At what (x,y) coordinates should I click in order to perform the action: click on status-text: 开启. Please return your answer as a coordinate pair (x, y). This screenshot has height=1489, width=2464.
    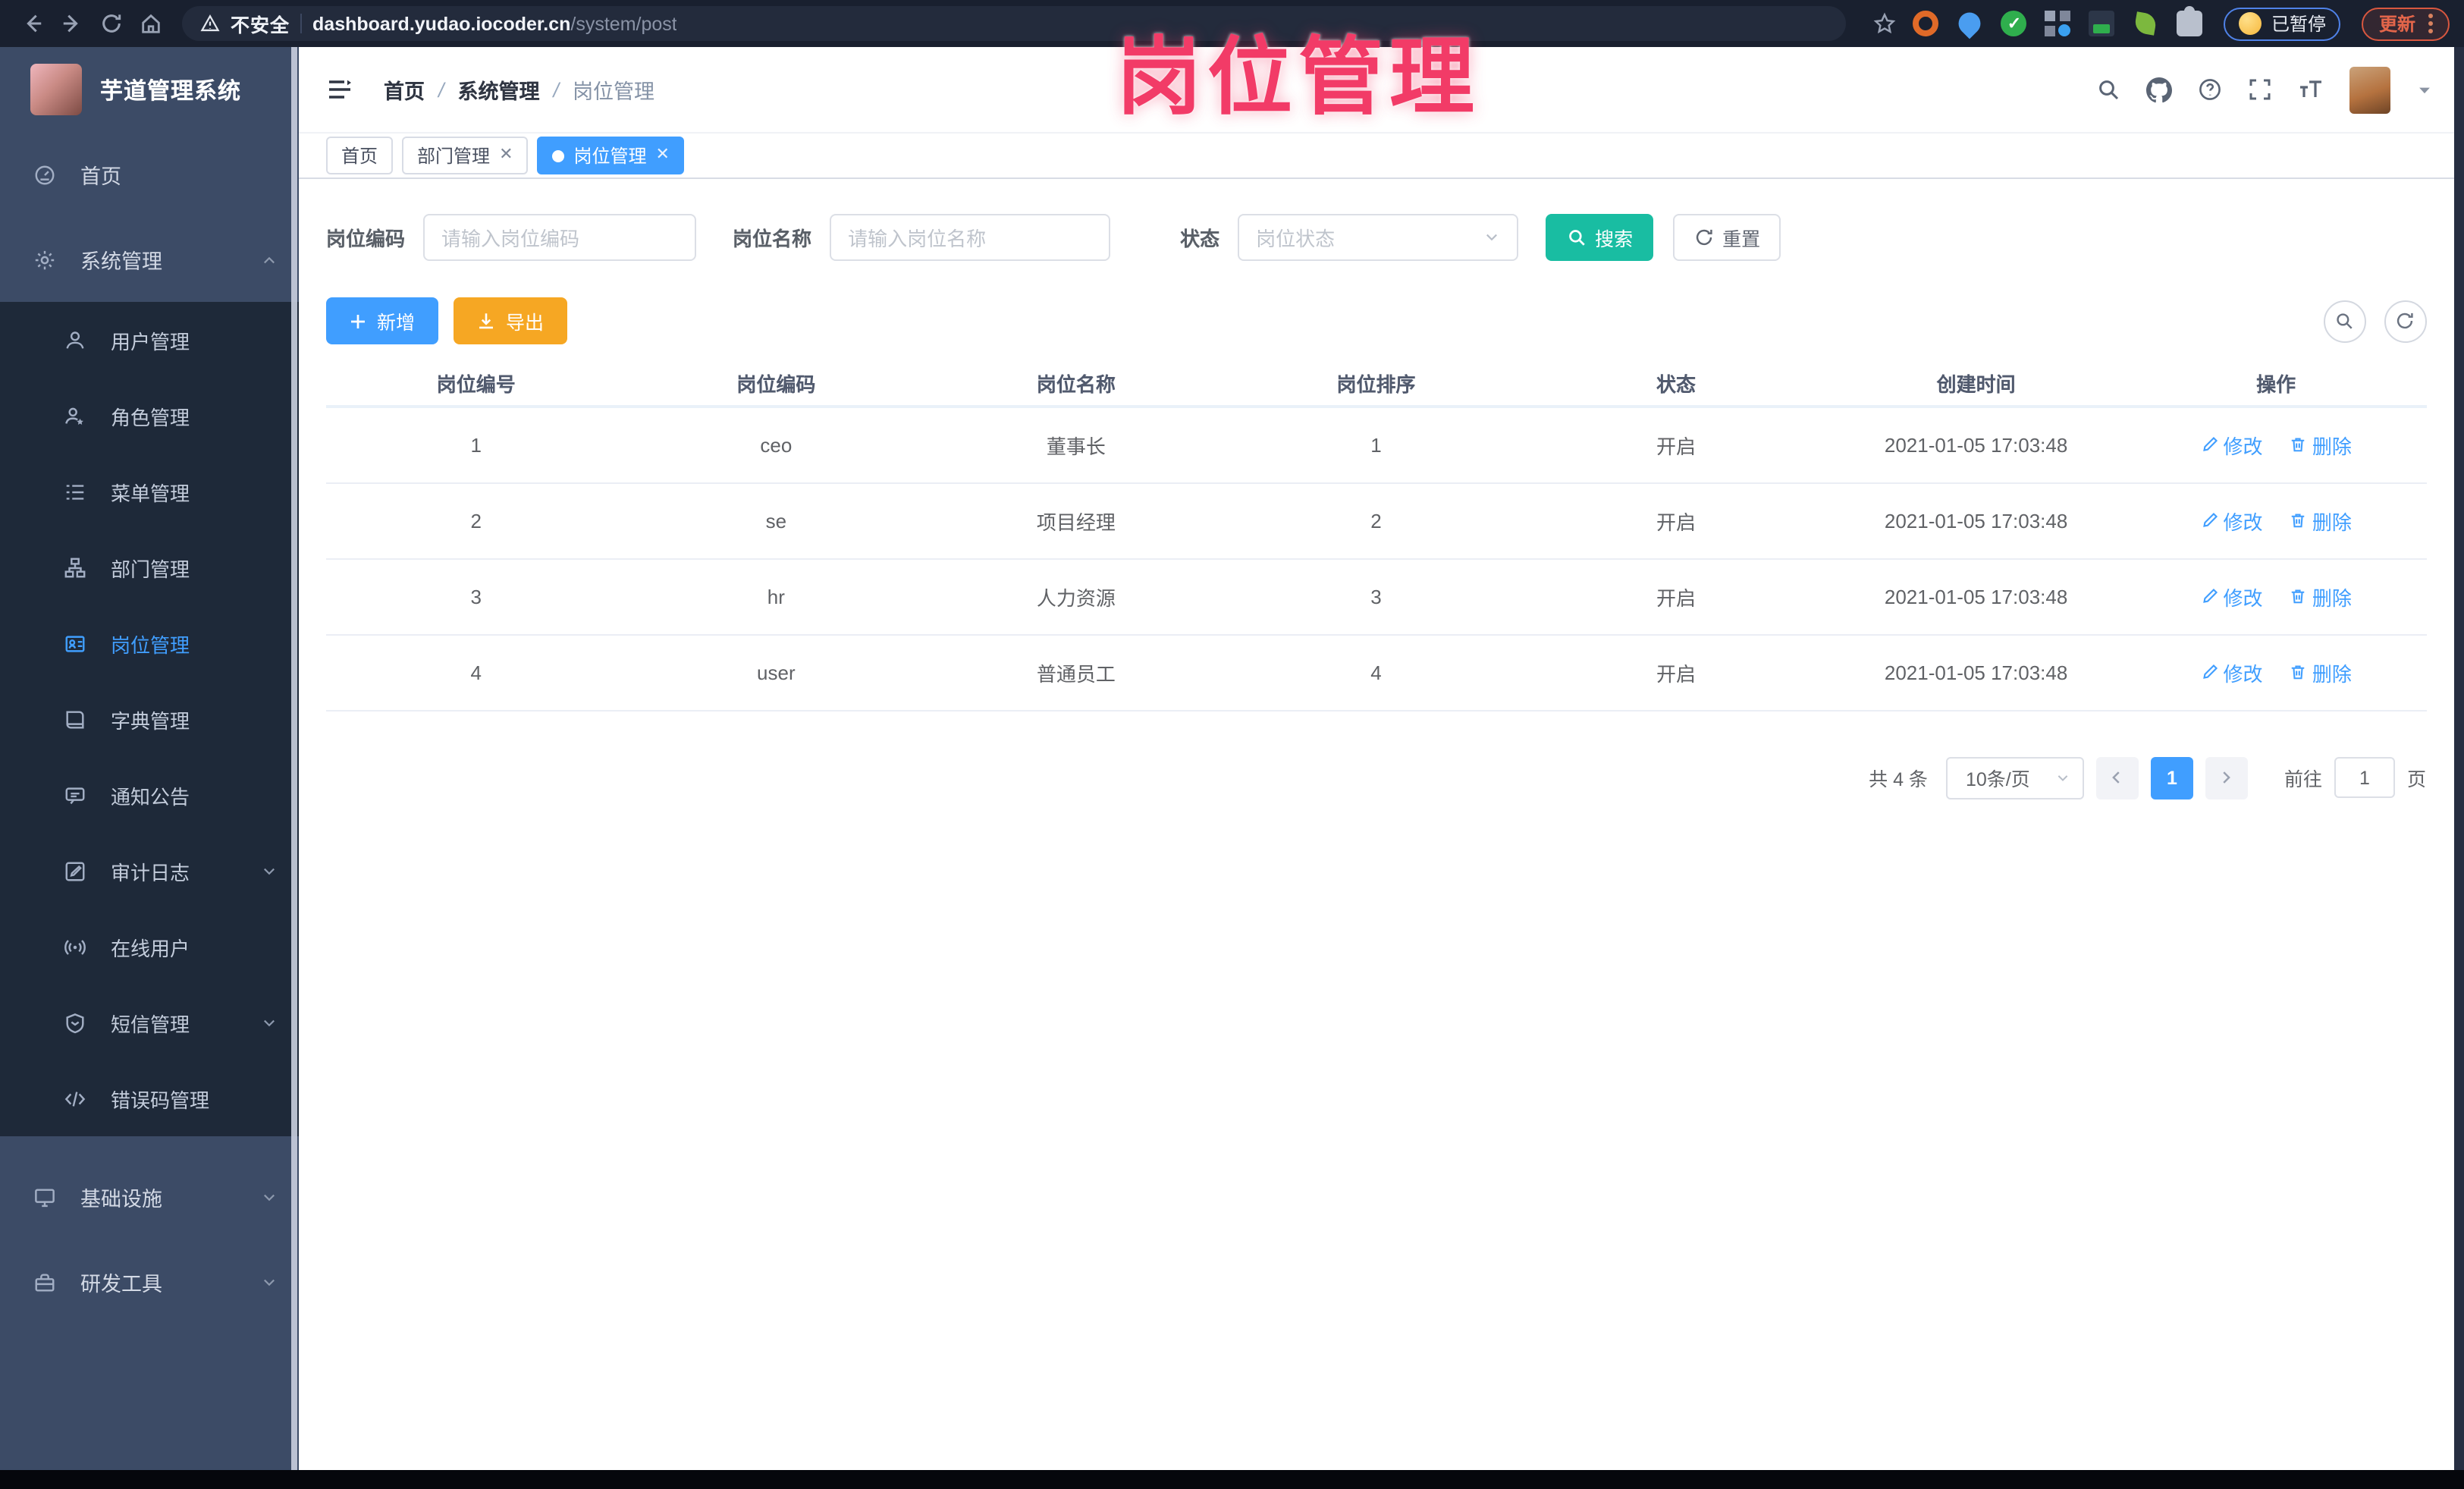
    Looking at the image, I should click on (1676, 520).